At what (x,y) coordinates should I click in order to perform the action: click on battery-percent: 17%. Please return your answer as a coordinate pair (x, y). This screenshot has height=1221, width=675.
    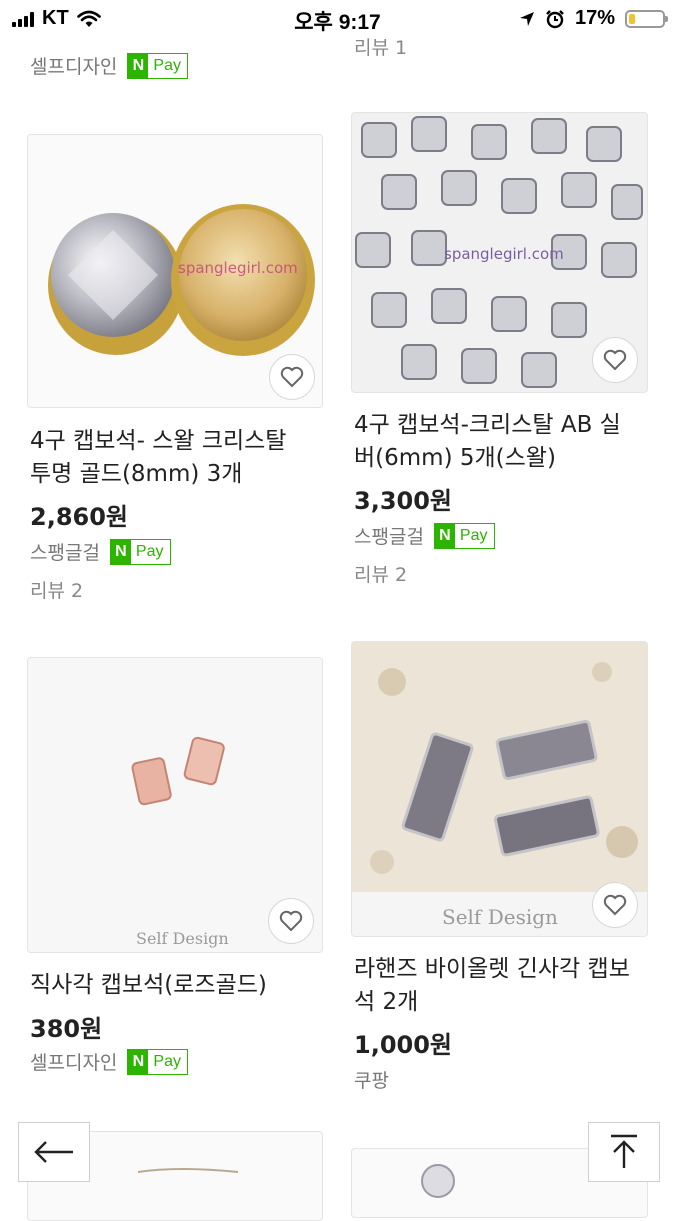
    Looking at the image, I should click on (594, 18).